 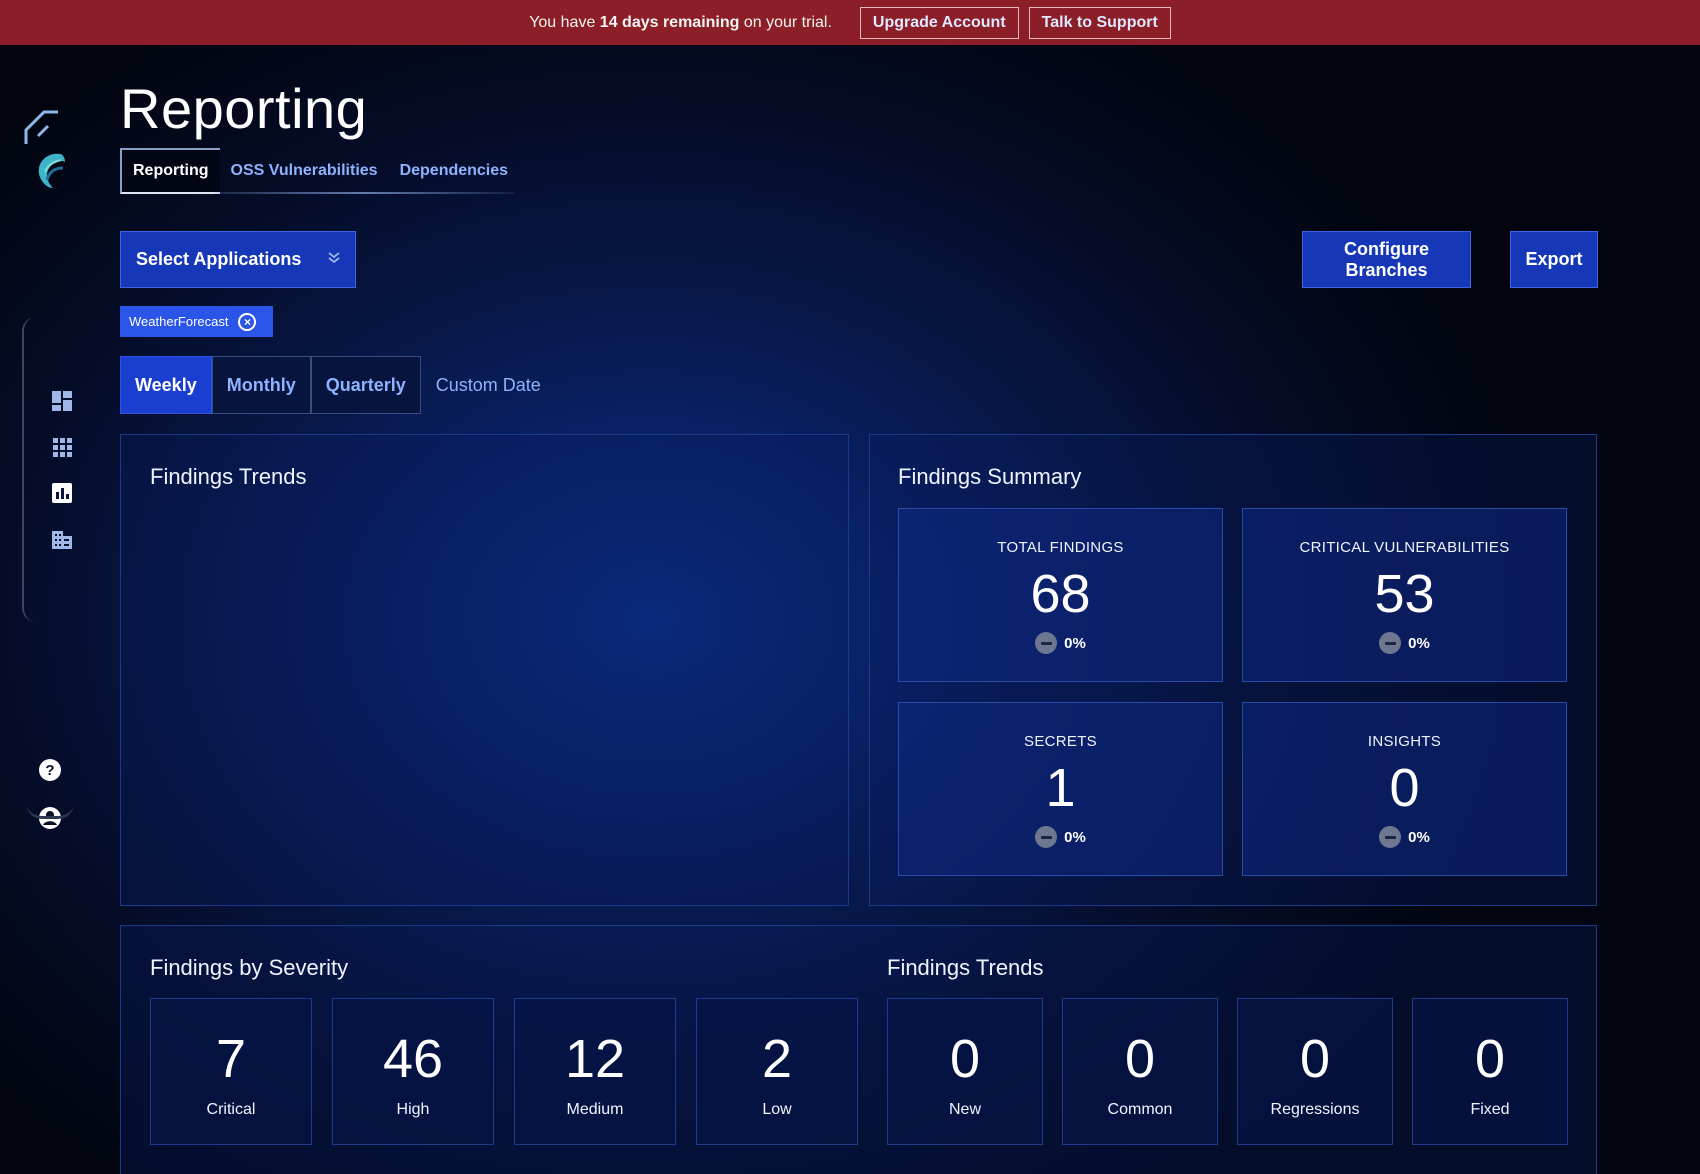 I want to click on tile-label: Common, so click(x=1140, y=1109).